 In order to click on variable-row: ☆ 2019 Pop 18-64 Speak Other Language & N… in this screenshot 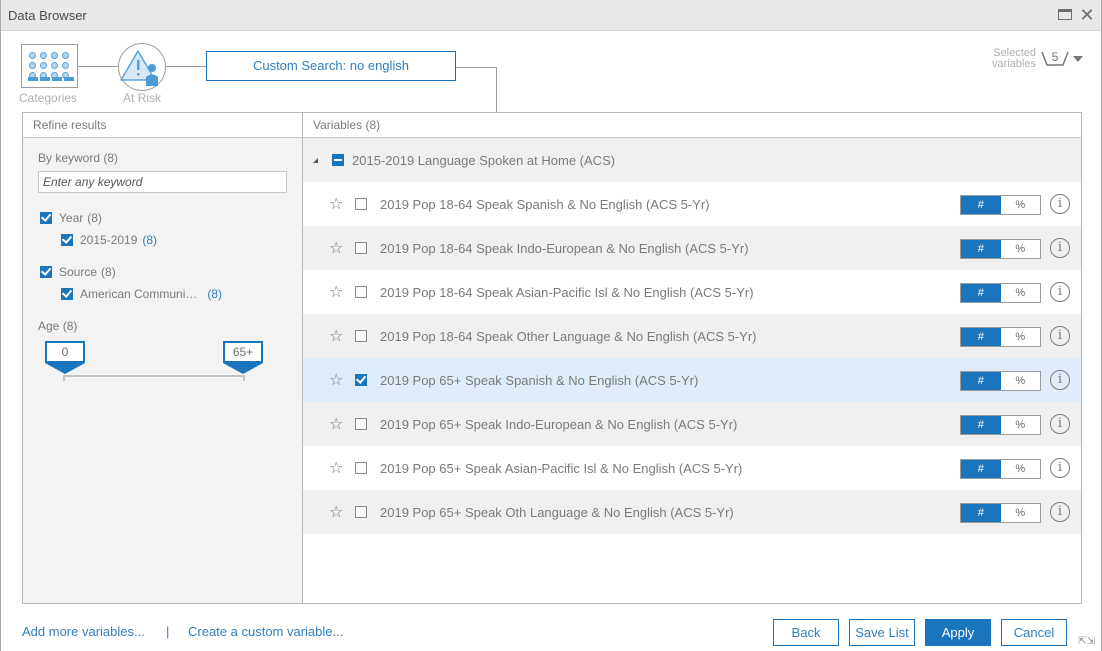, I will do `click(692, 336)`.